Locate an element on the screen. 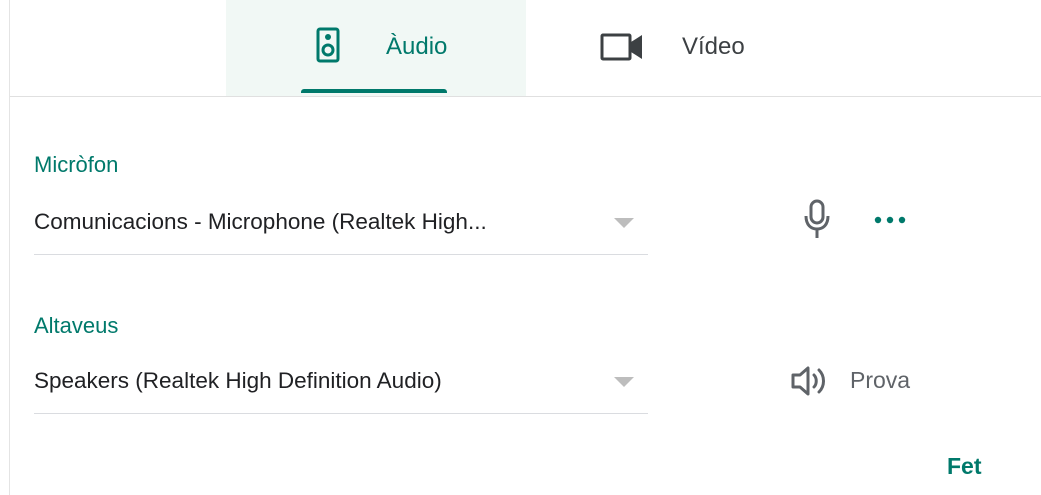 The width and height of the screenshot is (1041, 495). test-speakers-button: Prova is located at coordinates (865, 380).